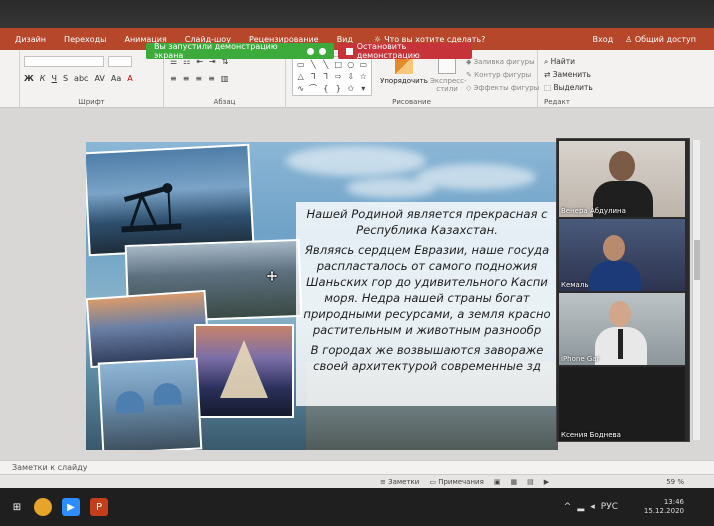 The image size is (714, 526). Describe the element at coordinates (568, 74) in the screenshot. I see `replace-button: ⇄ Заменить` at that location.